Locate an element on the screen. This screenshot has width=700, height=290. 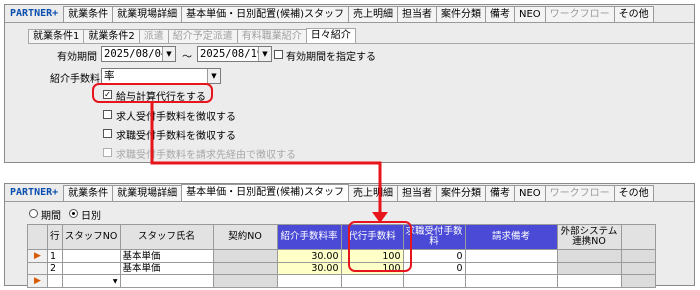
callout-arrow-line is located at coordinates (266, 157).